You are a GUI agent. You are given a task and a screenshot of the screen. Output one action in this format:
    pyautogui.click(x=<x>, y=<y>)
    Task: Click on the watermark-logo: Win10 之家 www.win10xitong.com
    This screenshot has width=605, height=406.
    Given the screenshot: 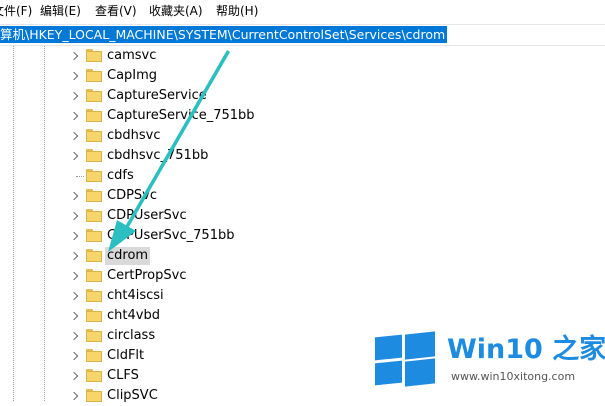 What is the action you would take?
    pyautogui.click(x=490, y=366)
    